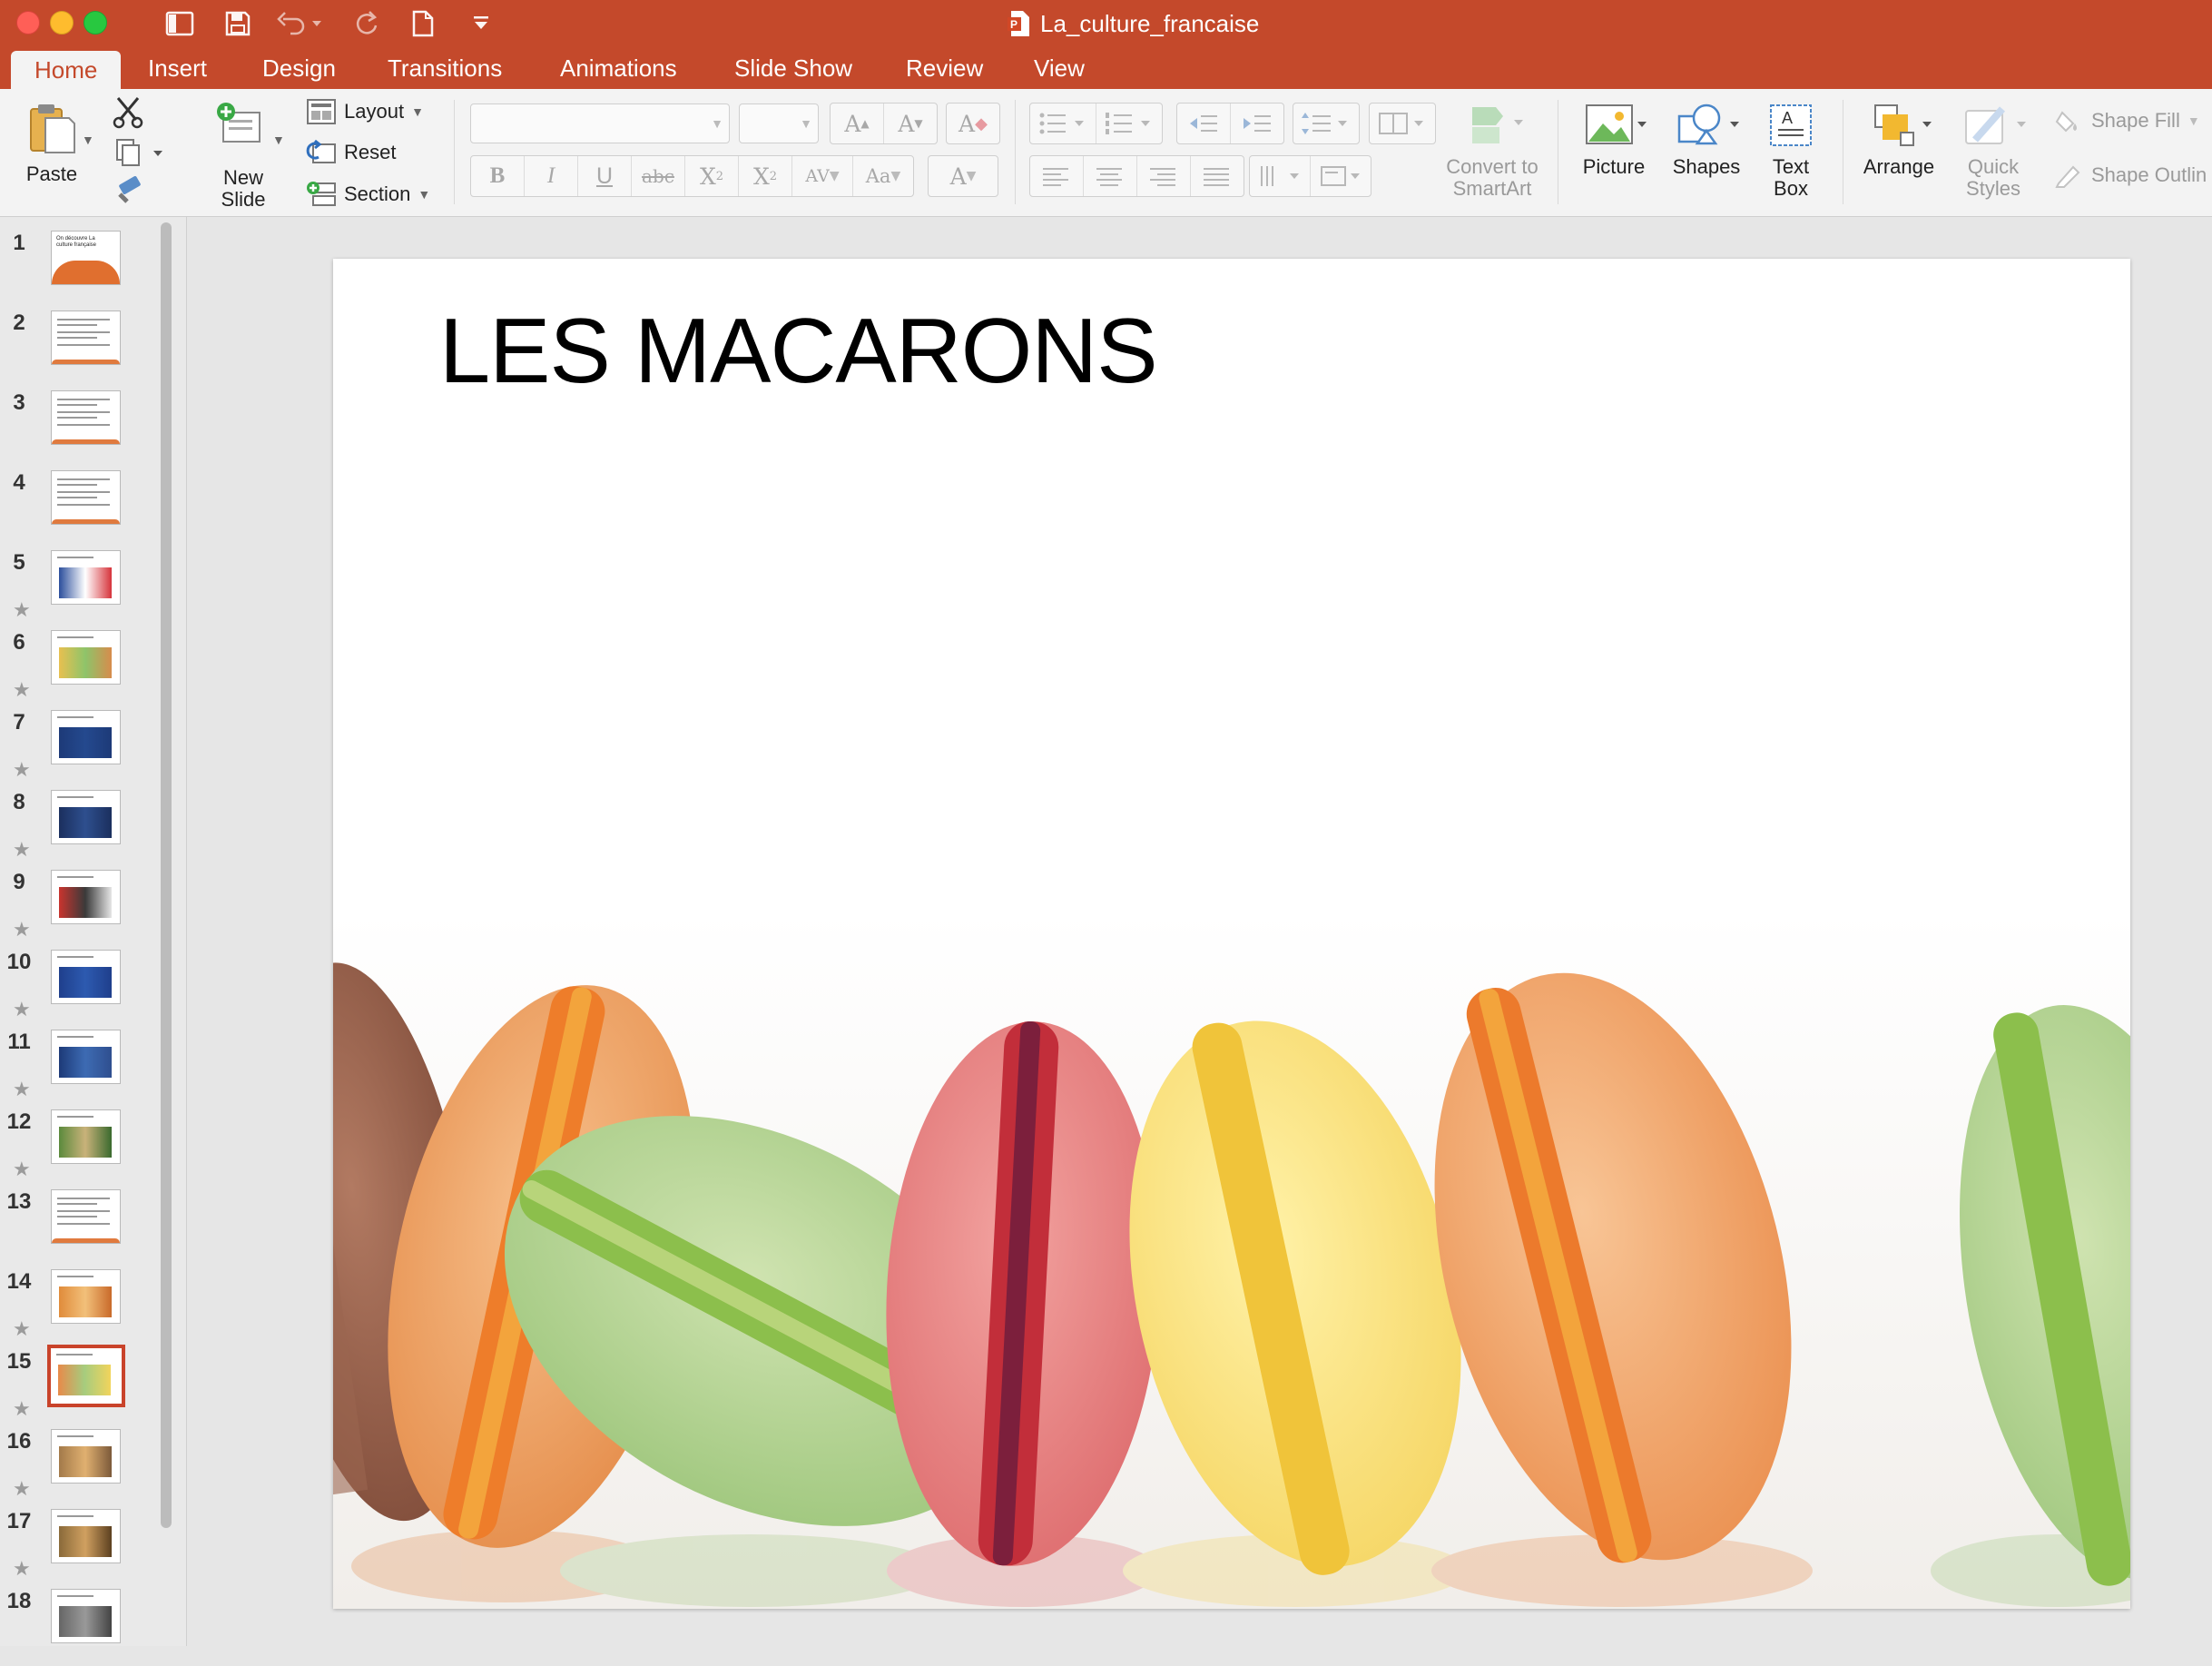  I want to click on slide-title: LES MACARONS, so click(798, 352).